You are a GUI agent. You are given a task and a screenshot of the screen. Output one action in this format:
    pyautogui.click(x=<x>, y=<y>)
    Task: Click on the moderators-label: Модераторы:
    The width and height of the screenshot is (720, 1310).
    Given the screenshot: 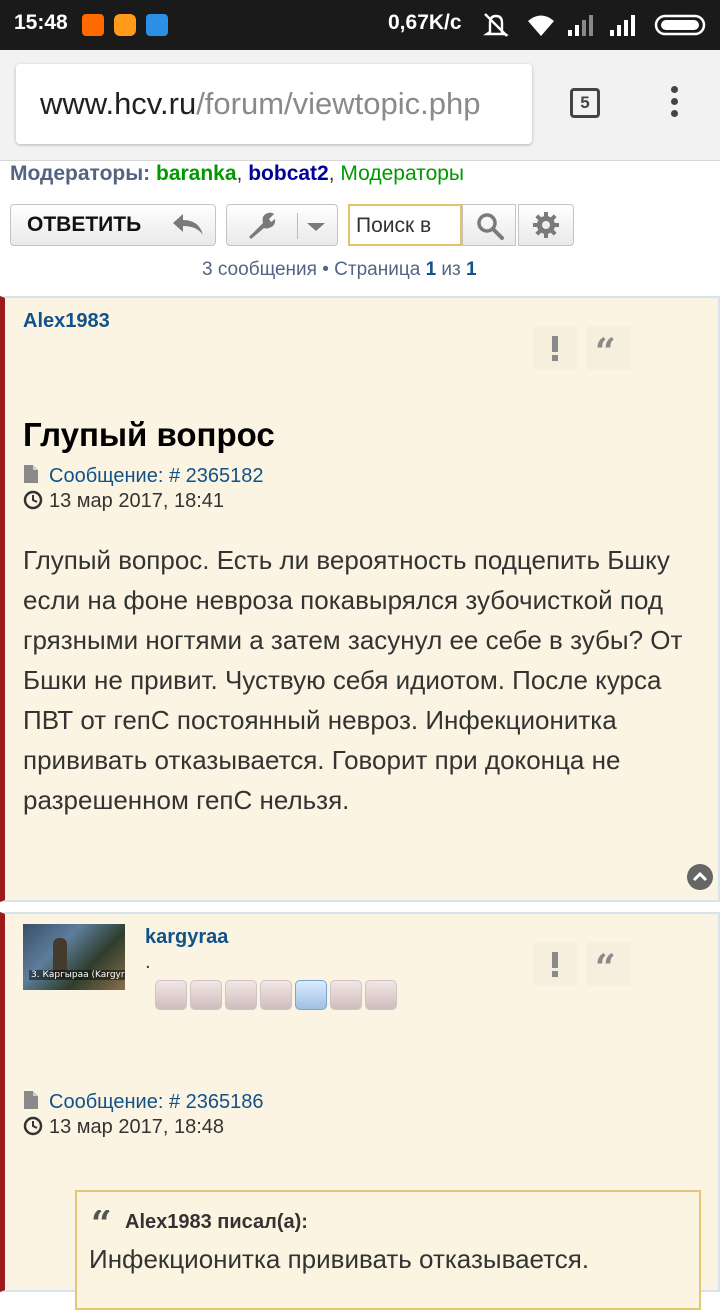 What is the action you would take?
    pyautogui.click(x=80, y=173)
    